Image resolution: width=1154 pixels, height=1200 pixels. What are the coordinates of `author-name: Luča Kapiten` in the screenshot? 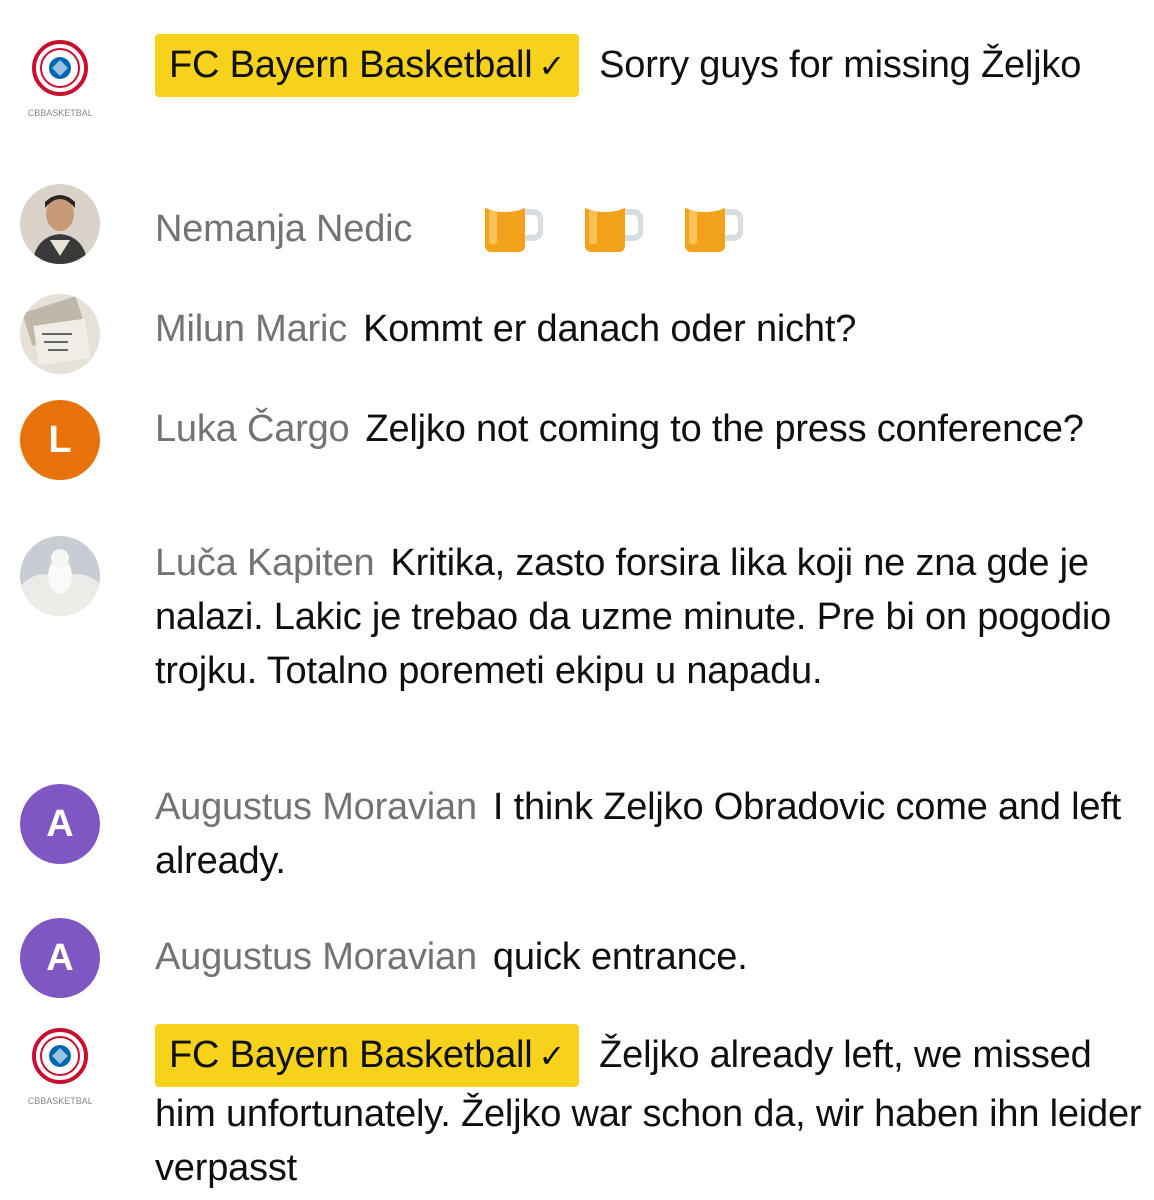 It's located at (265, 563).